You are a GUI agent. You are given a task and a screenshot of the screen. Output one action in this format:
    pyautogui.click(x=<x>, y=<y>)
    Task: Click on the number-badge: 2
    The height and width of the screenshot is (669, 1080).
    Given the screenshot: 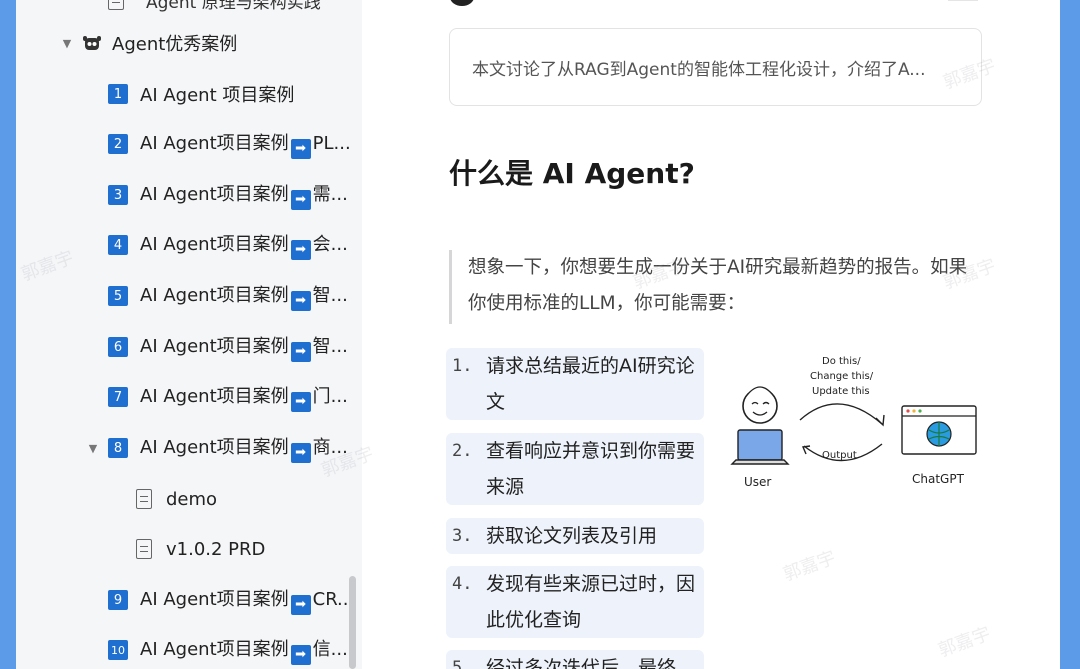 What is the action you would take?
    pyautogui.click(x=118, y=144)
    